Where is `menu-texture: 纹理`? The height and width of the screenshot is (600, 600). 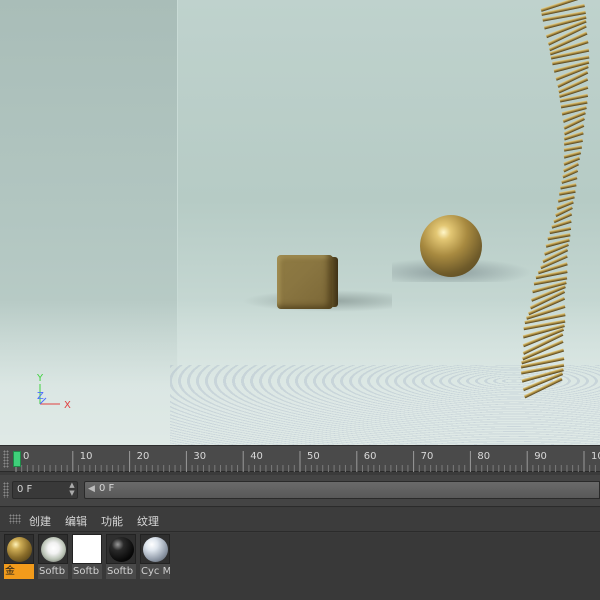
menu-texture: 纹理 is located at coordinates (148, 521).